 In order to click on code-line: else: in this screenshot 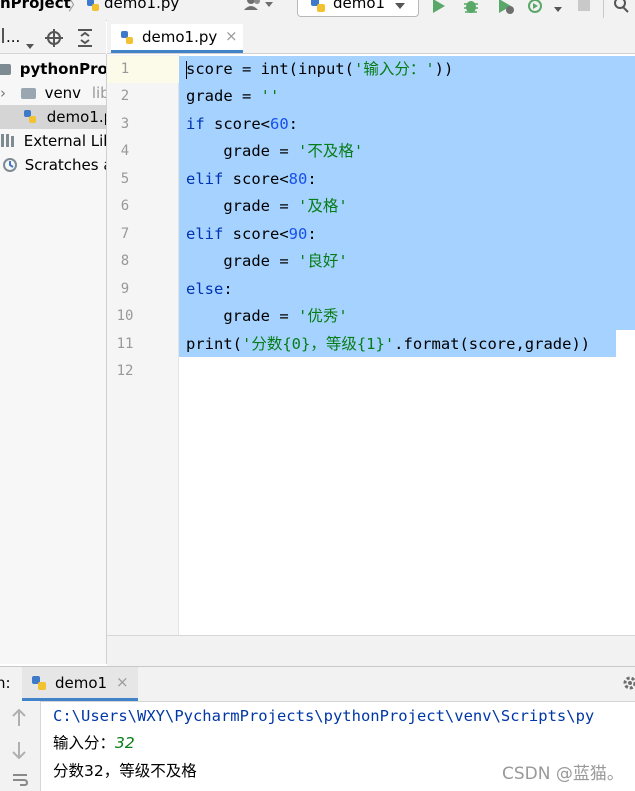, I will do `click(209, 289)`.